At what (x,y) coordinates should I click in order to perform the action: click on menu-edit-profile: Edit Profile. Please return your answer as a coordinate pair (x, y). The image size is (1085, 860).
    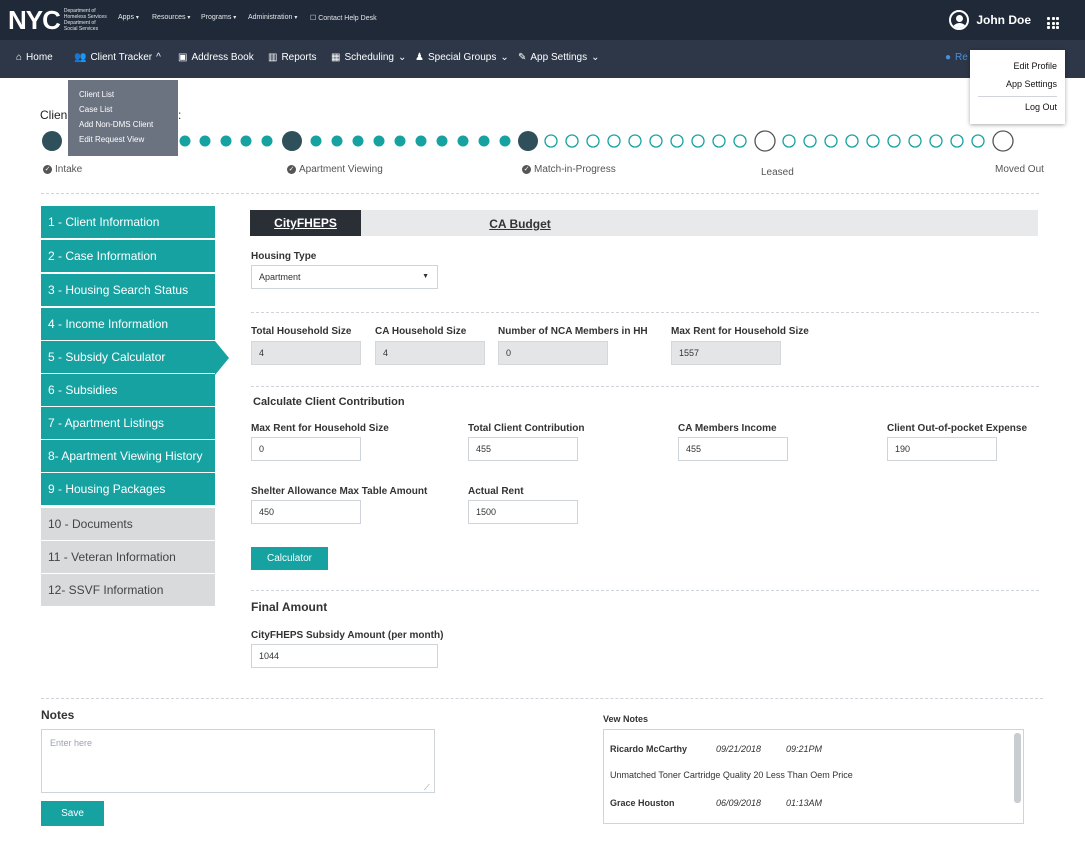
    Looking at the image, I should click on (1017, 66).